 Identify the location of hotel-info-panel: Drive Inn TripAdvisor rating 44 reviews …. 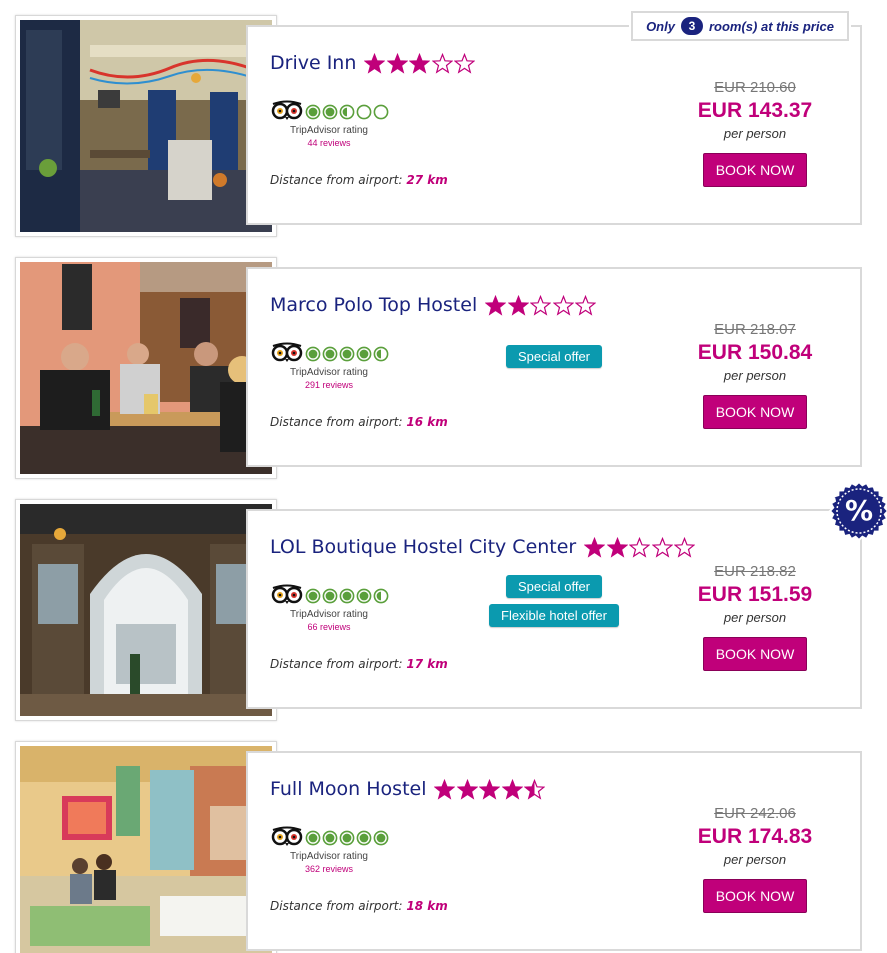
(554, 125).